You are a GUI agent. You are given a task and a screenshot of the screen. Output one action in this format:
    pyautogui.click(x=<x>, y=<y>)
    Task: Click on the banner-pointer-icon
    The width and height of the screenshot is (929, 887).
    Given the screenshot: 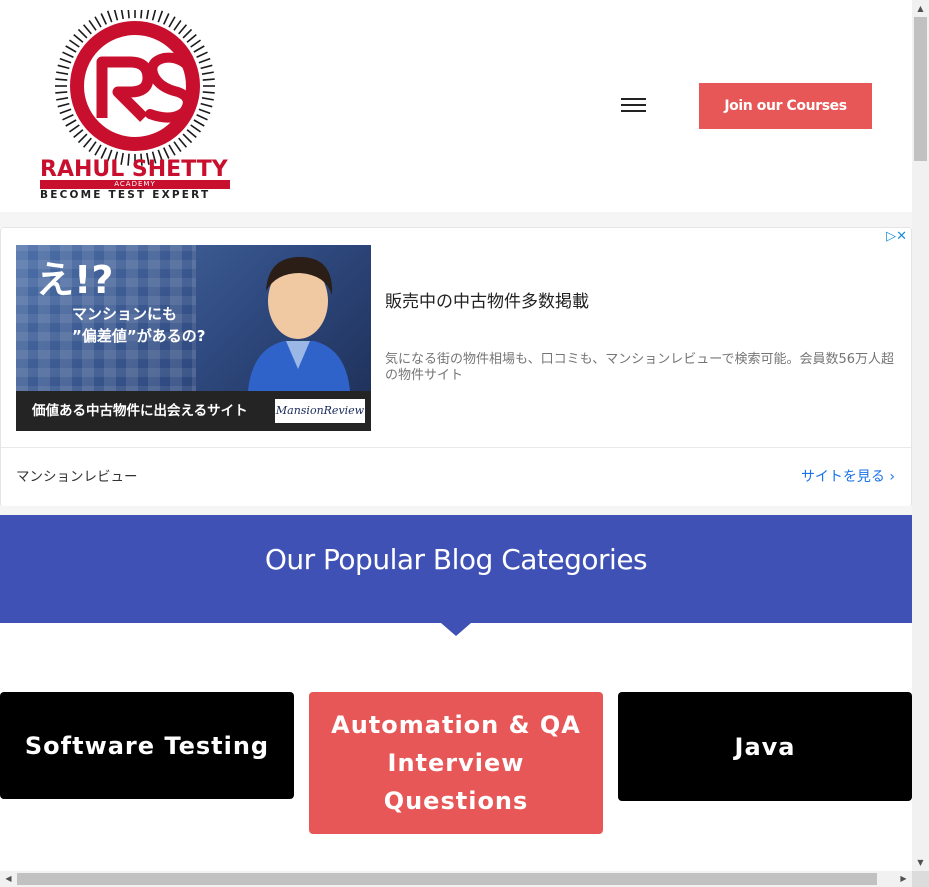 What is the action you would take?
    pyautogui.click(x=456, y=629)
    